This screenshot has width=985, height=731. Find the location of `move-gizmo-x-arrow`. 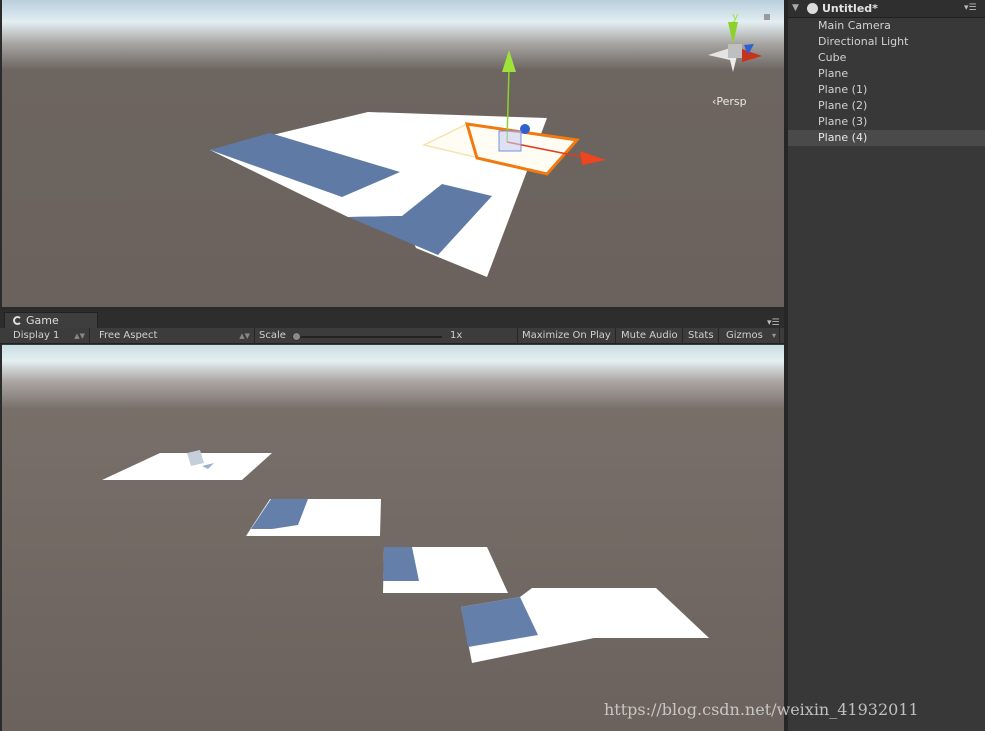

move-gizmo-x-arrow is located at coordinates (593, 158).